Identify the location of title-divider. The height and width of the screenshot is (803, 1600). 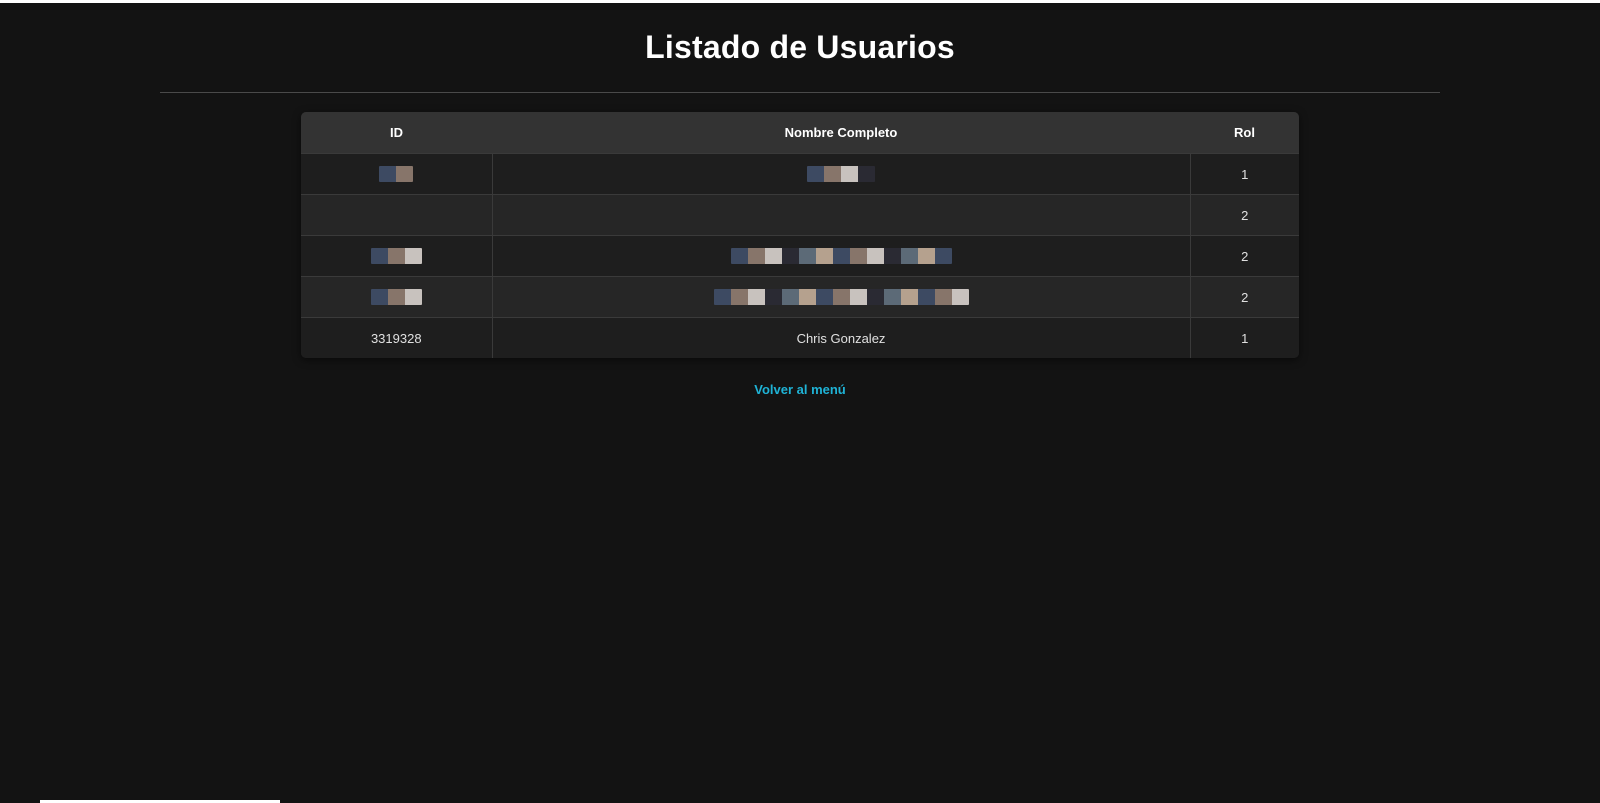
(800, 92).